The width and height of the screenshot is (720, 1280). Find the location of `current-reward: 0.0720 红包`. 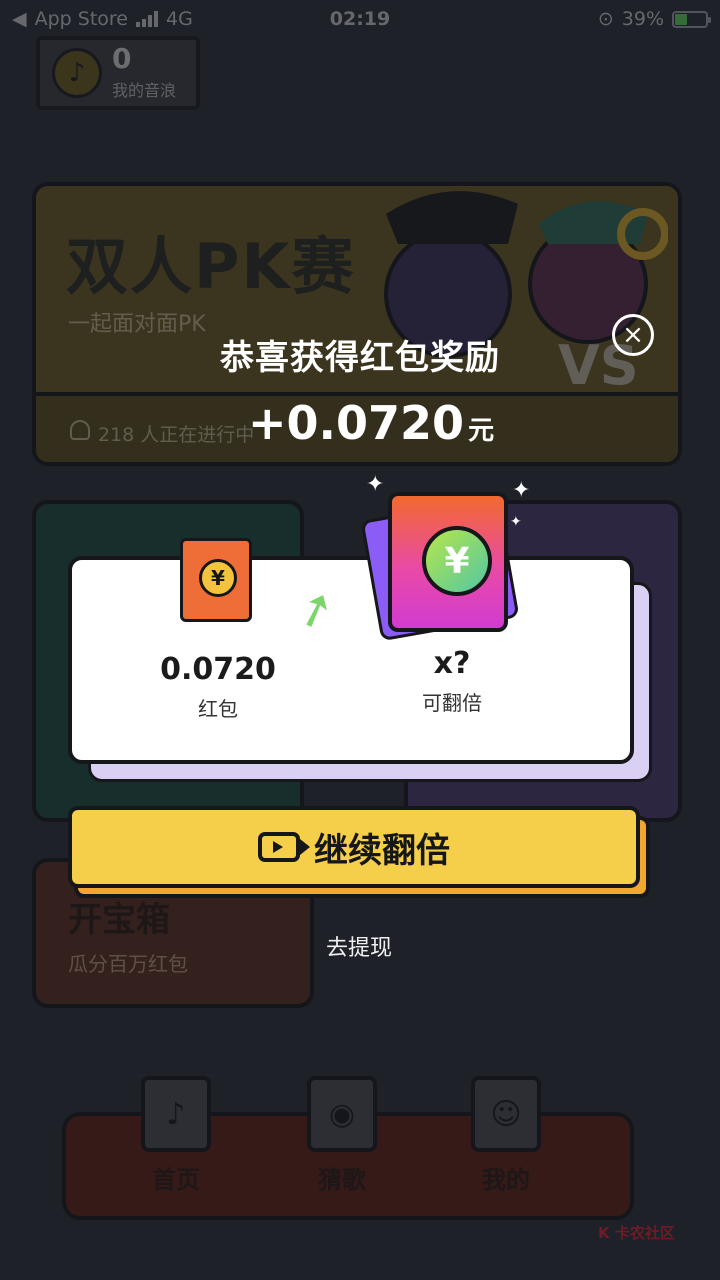

current-reward: 0.0720 红包 is located at coordinates (218, 687).